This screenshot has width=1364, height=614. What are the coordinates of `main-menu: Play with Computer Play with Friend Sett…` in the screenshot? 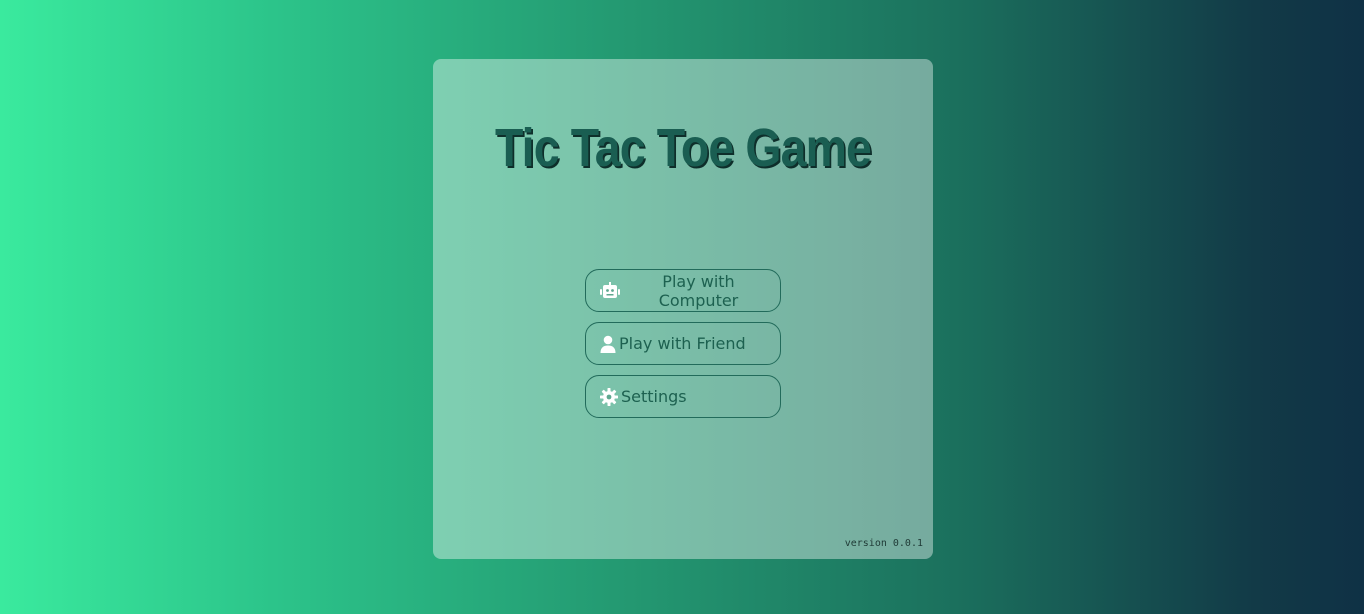 It's located at (683, 348).